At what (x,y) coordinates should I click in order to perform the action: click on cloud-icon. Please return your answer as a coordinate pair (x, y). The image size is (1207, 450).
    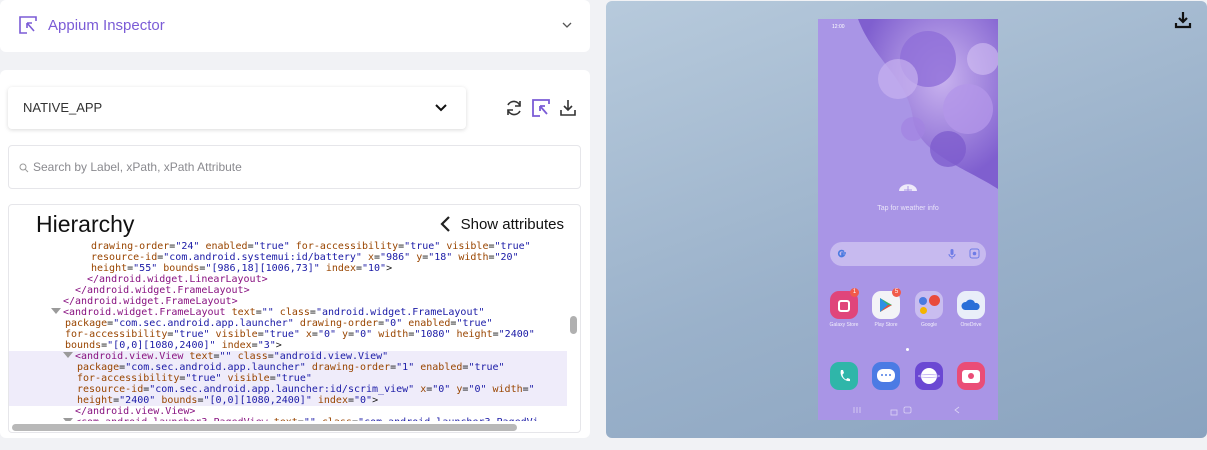
    Looking at the image, I should click on (970, 304).